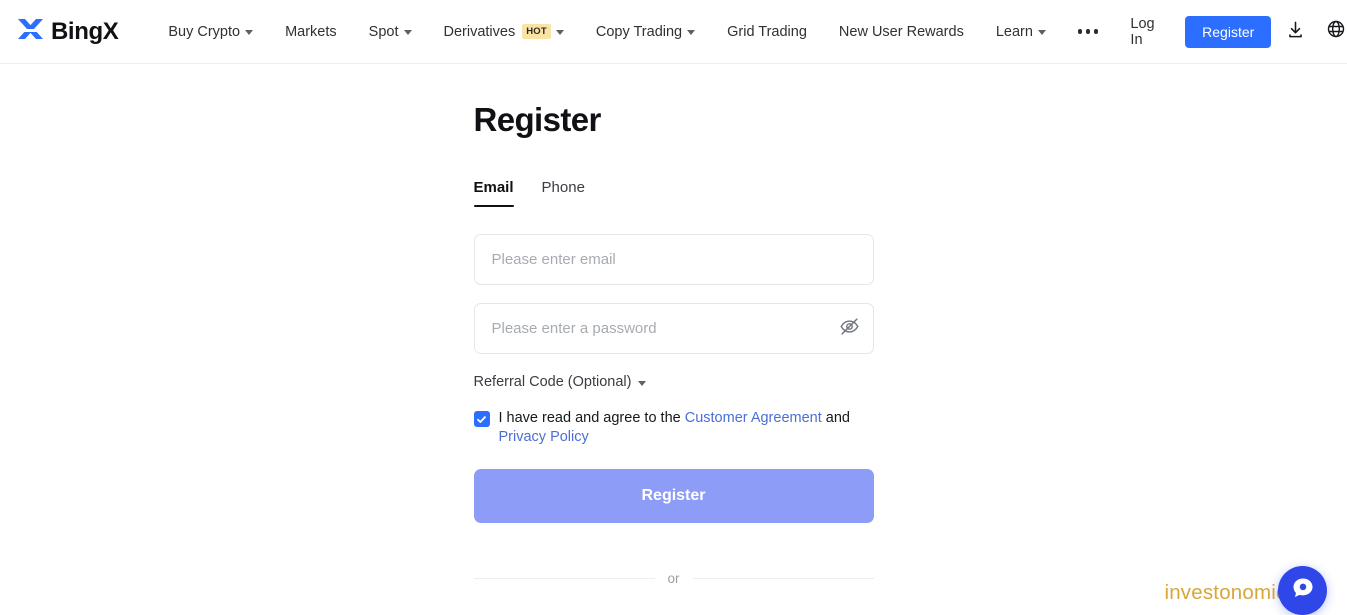 Image resolution: width=1347 pixels, height=615 pixels. What do you see at coordinates (783, 578) in the screenshot?
I see `divider-line-right` at bounding box center [783, 578].